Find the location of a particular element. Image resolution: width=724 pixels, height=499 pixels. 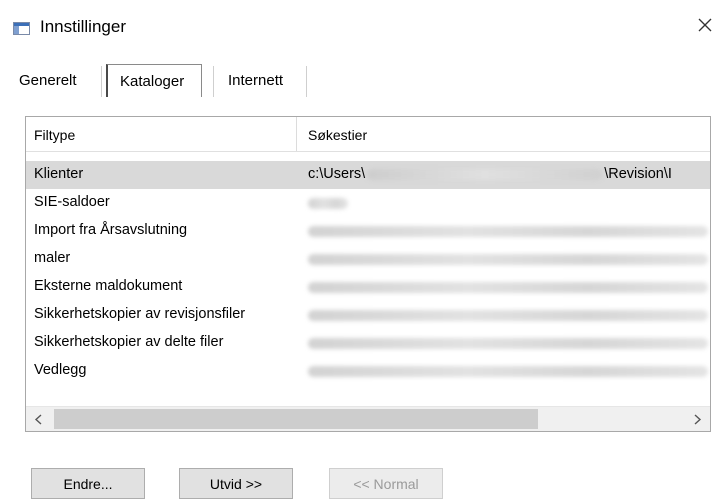

list-row: Sikkerhetskopier av revisjonsfiler is located at coordinates (368, 315).